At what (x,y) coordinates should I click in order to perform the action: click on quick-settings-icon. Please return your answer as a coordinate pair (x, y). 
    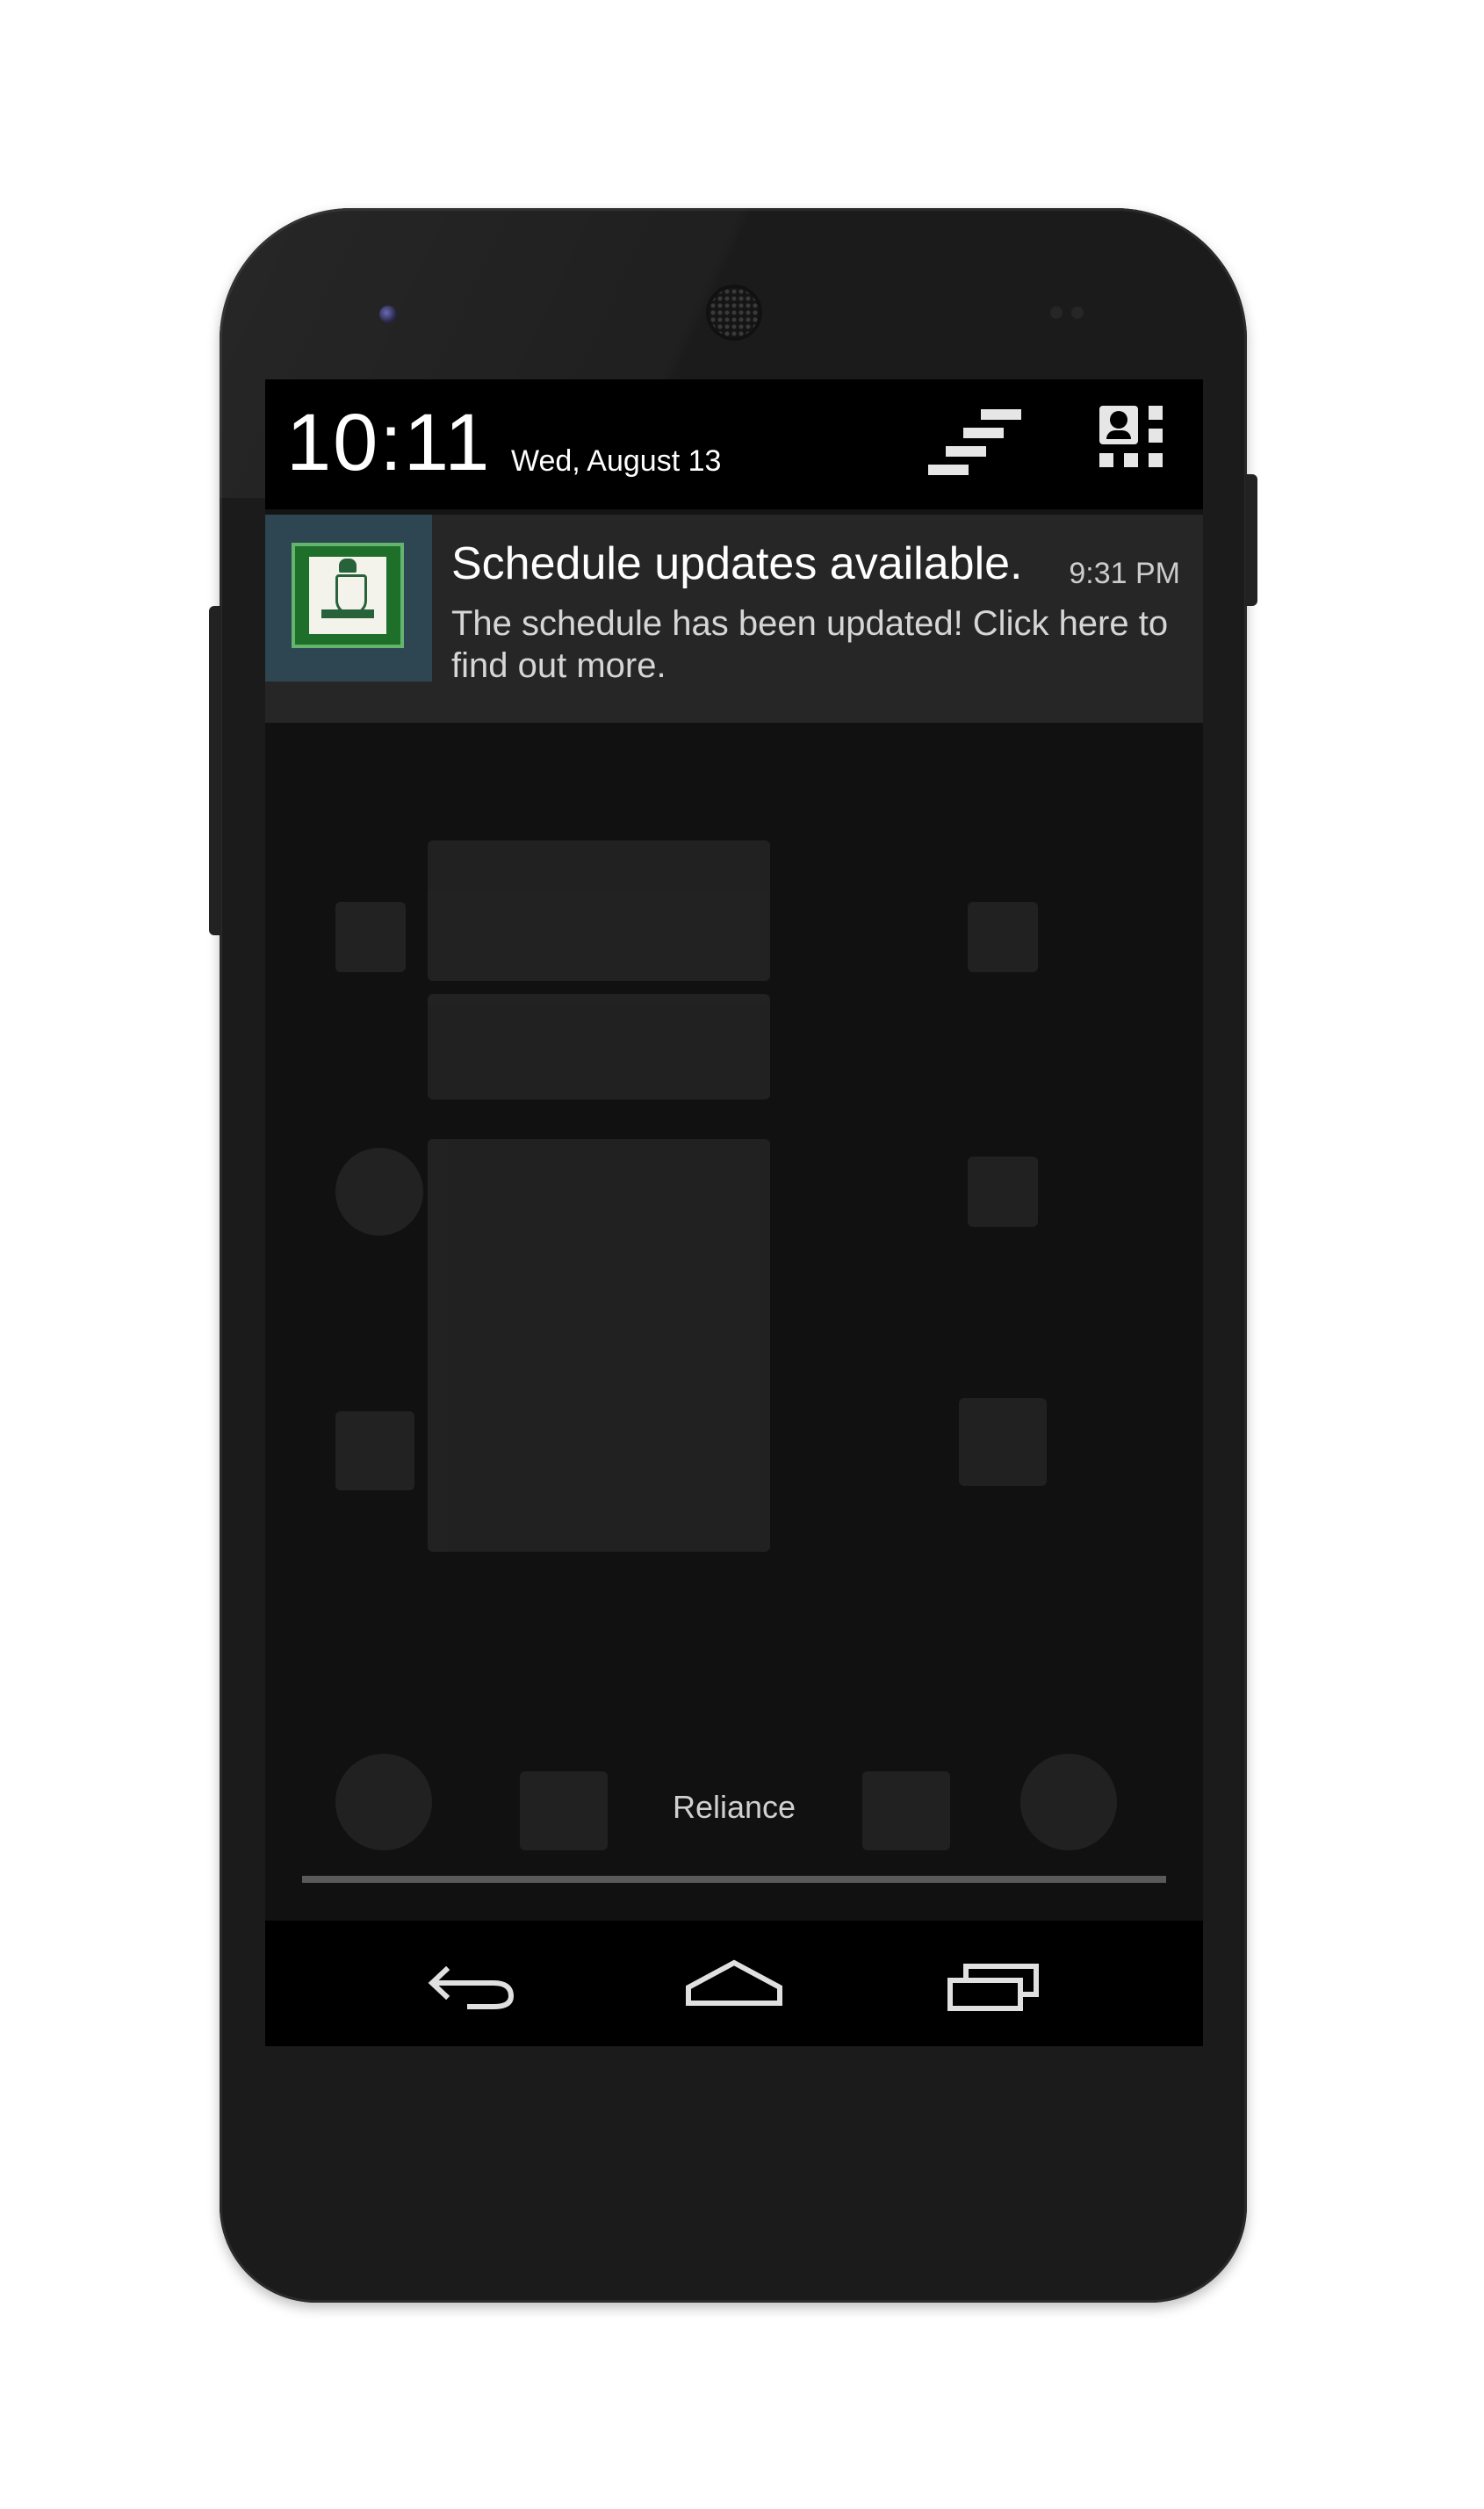
    Looking at the image, I should click on (1138, 445).